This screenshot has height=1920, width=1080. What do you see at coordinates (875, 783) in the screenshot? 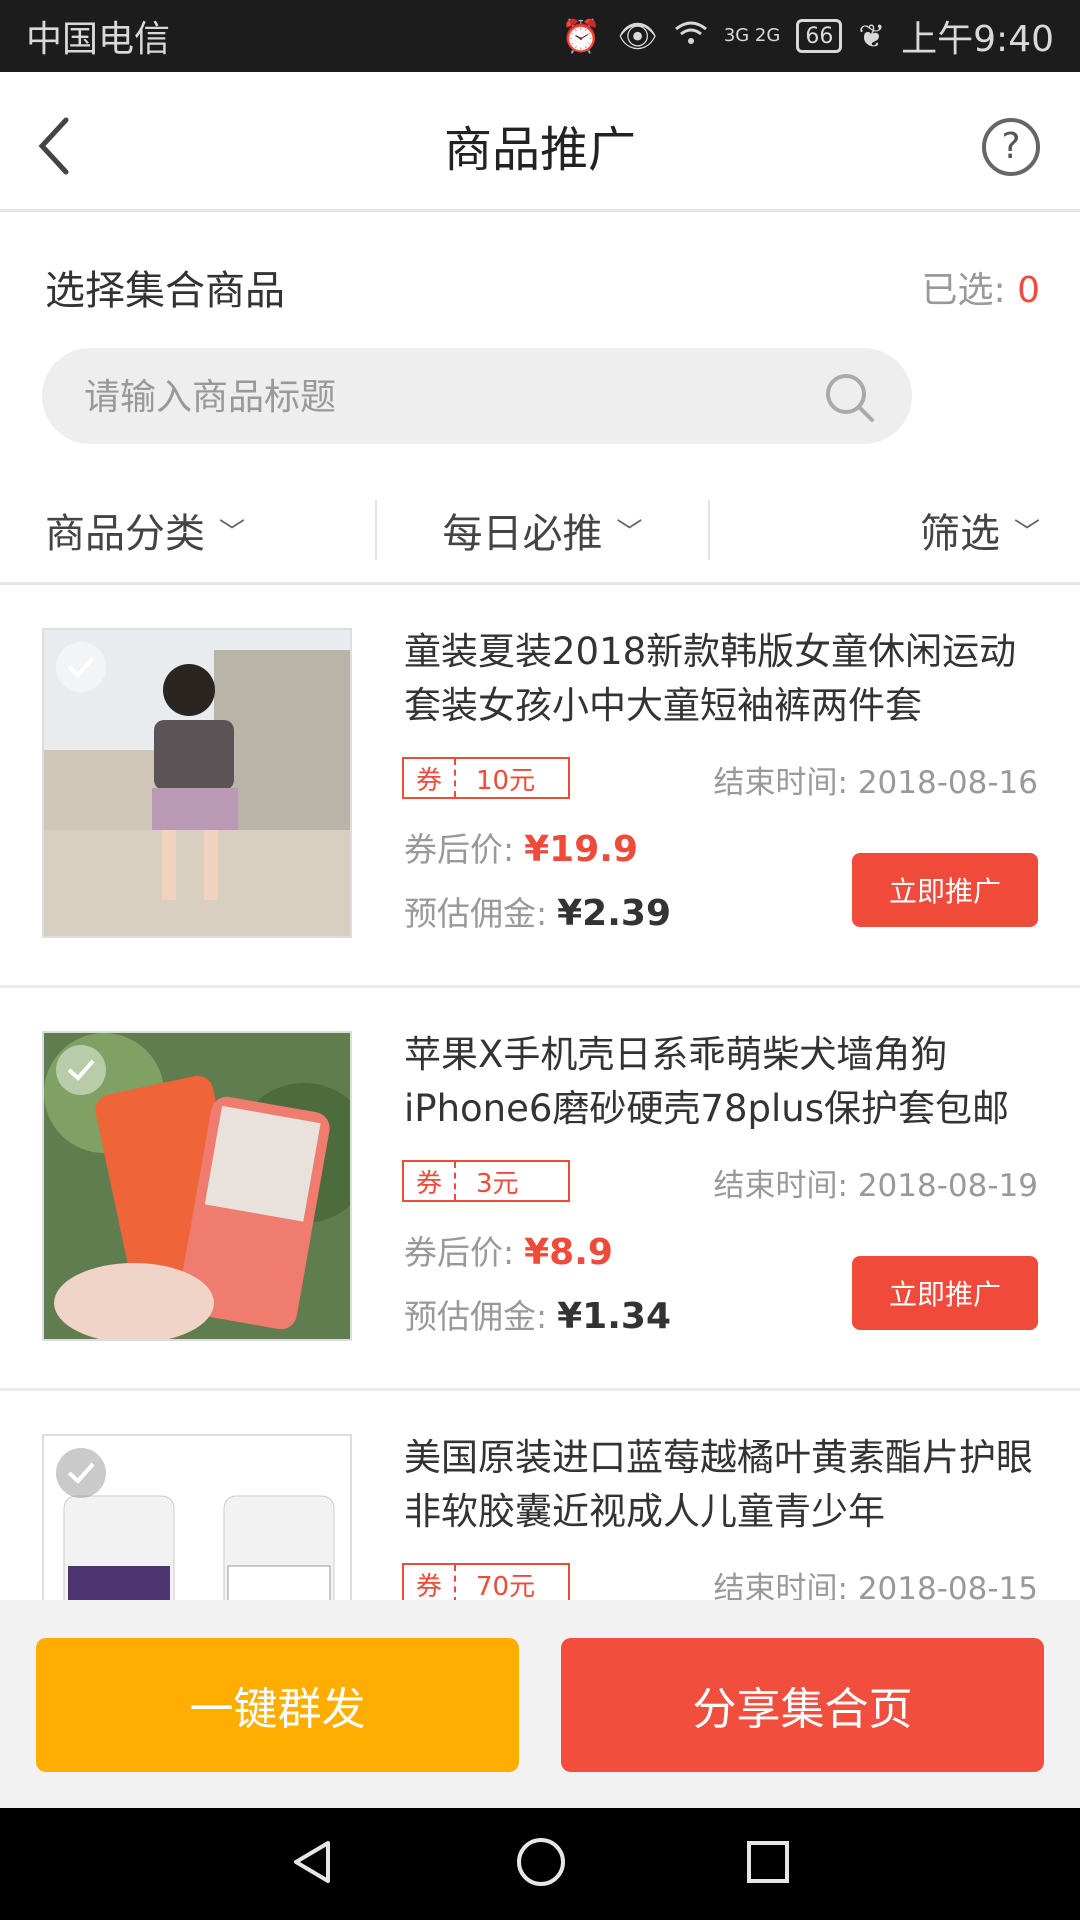
I see `end-time: 结束时间: 2018-08-16` at bounding box center [875, 783].